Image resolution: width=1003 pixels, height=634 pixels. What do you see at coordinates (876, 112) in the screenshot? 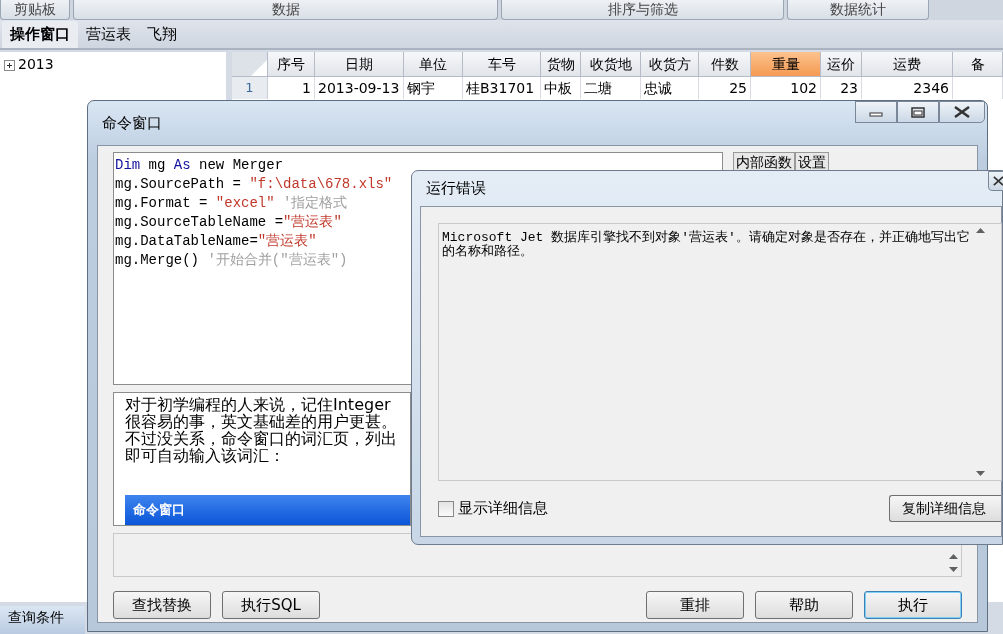
I see `minimize-button` at bounding box center [876, 112].